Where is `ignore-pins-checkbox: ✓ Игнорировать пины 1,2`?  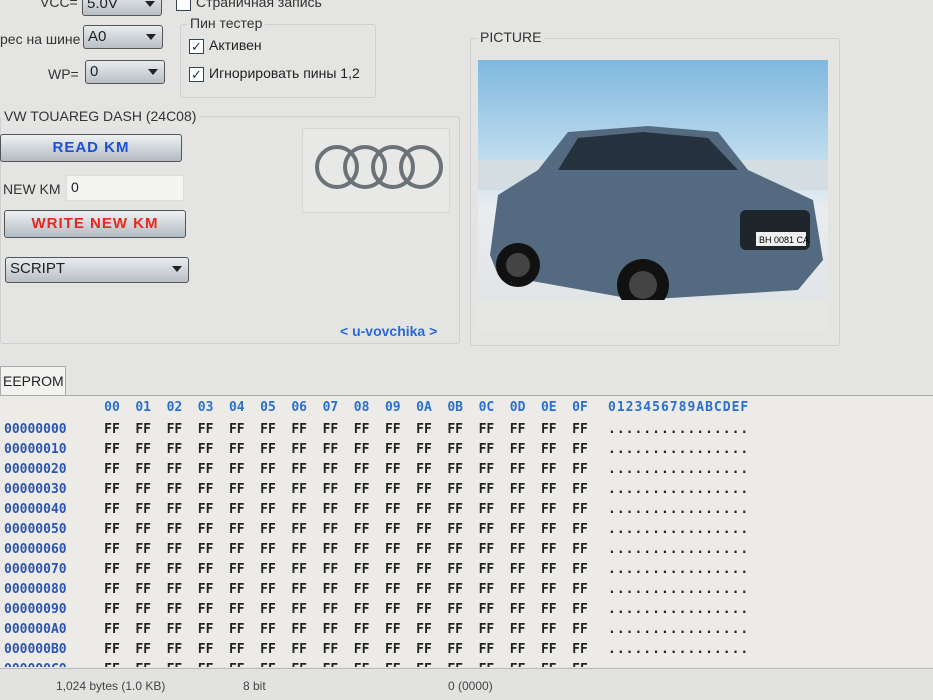
ignore-pins-checkbox: ✓ Игнорировать пины 1,2 is located at coordinates (274, 73).